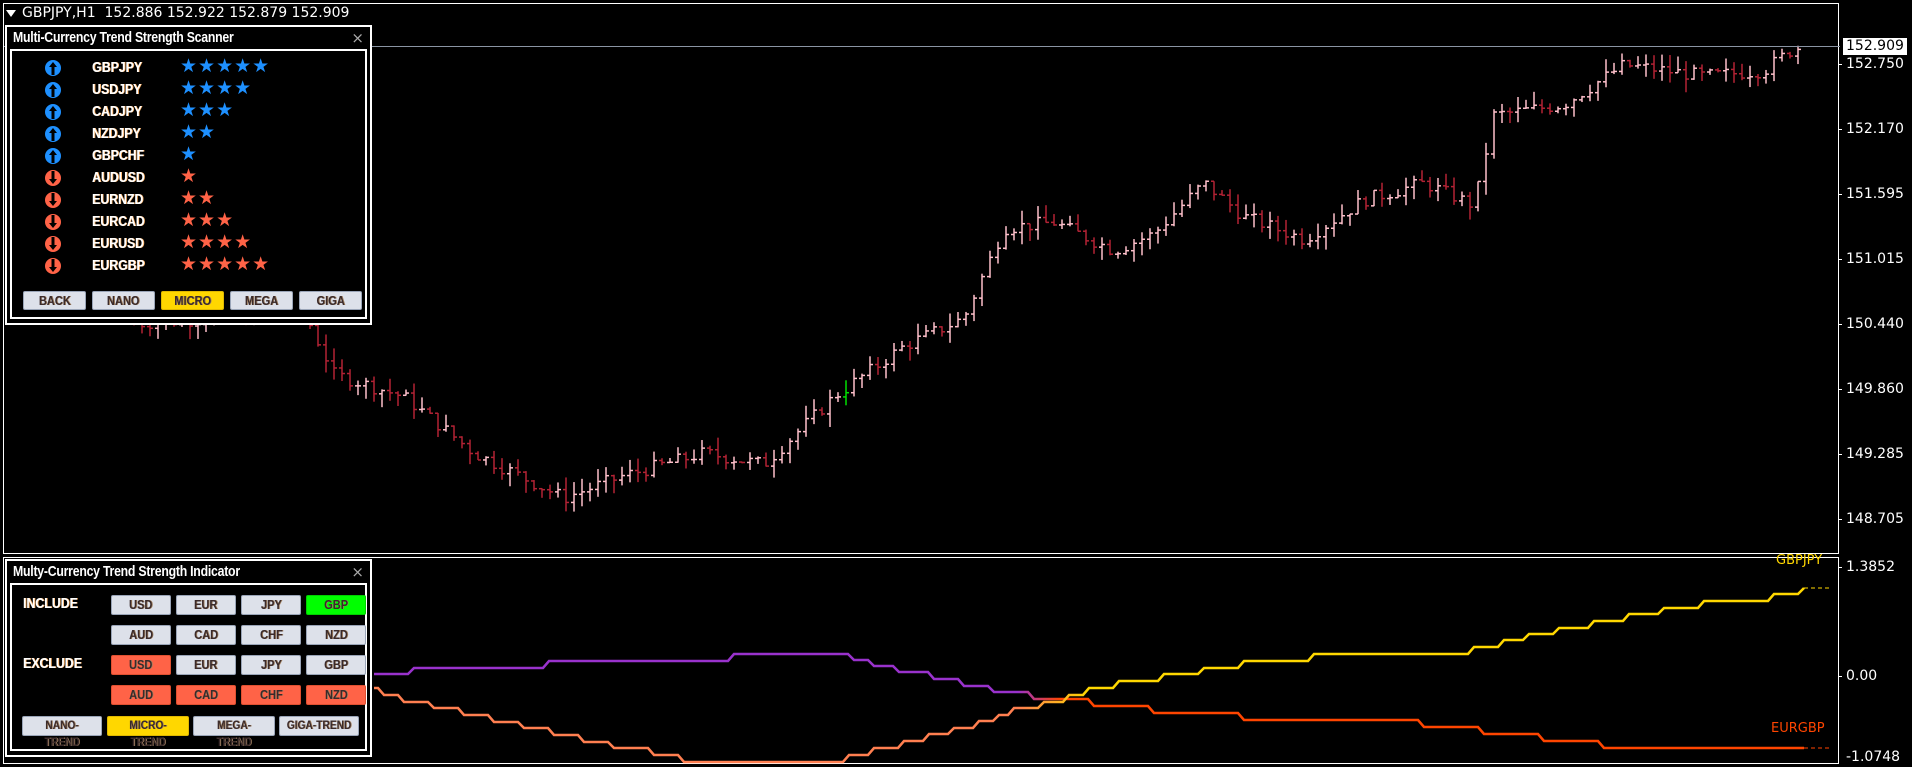 Image resolution: width=1912 pixels, height=767 pixels. I want to click on series-line-eurgbp, so click(1089, 701).